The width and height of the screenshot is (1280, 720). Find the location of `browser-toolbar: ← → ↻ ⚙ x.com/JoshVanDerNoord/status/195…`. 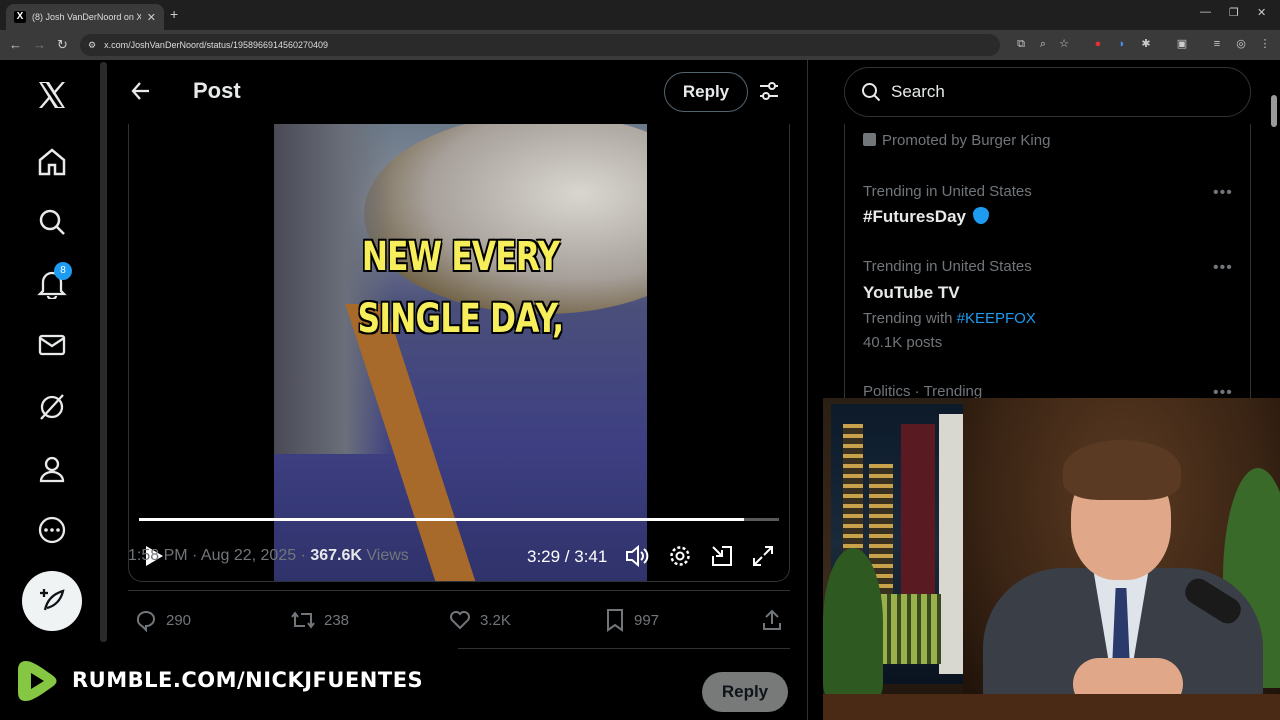

browser-toolbar: ← → ↻ ⚙ x.com/JoshVanDerNoord/status/195… is located at coordinates (640, 45).